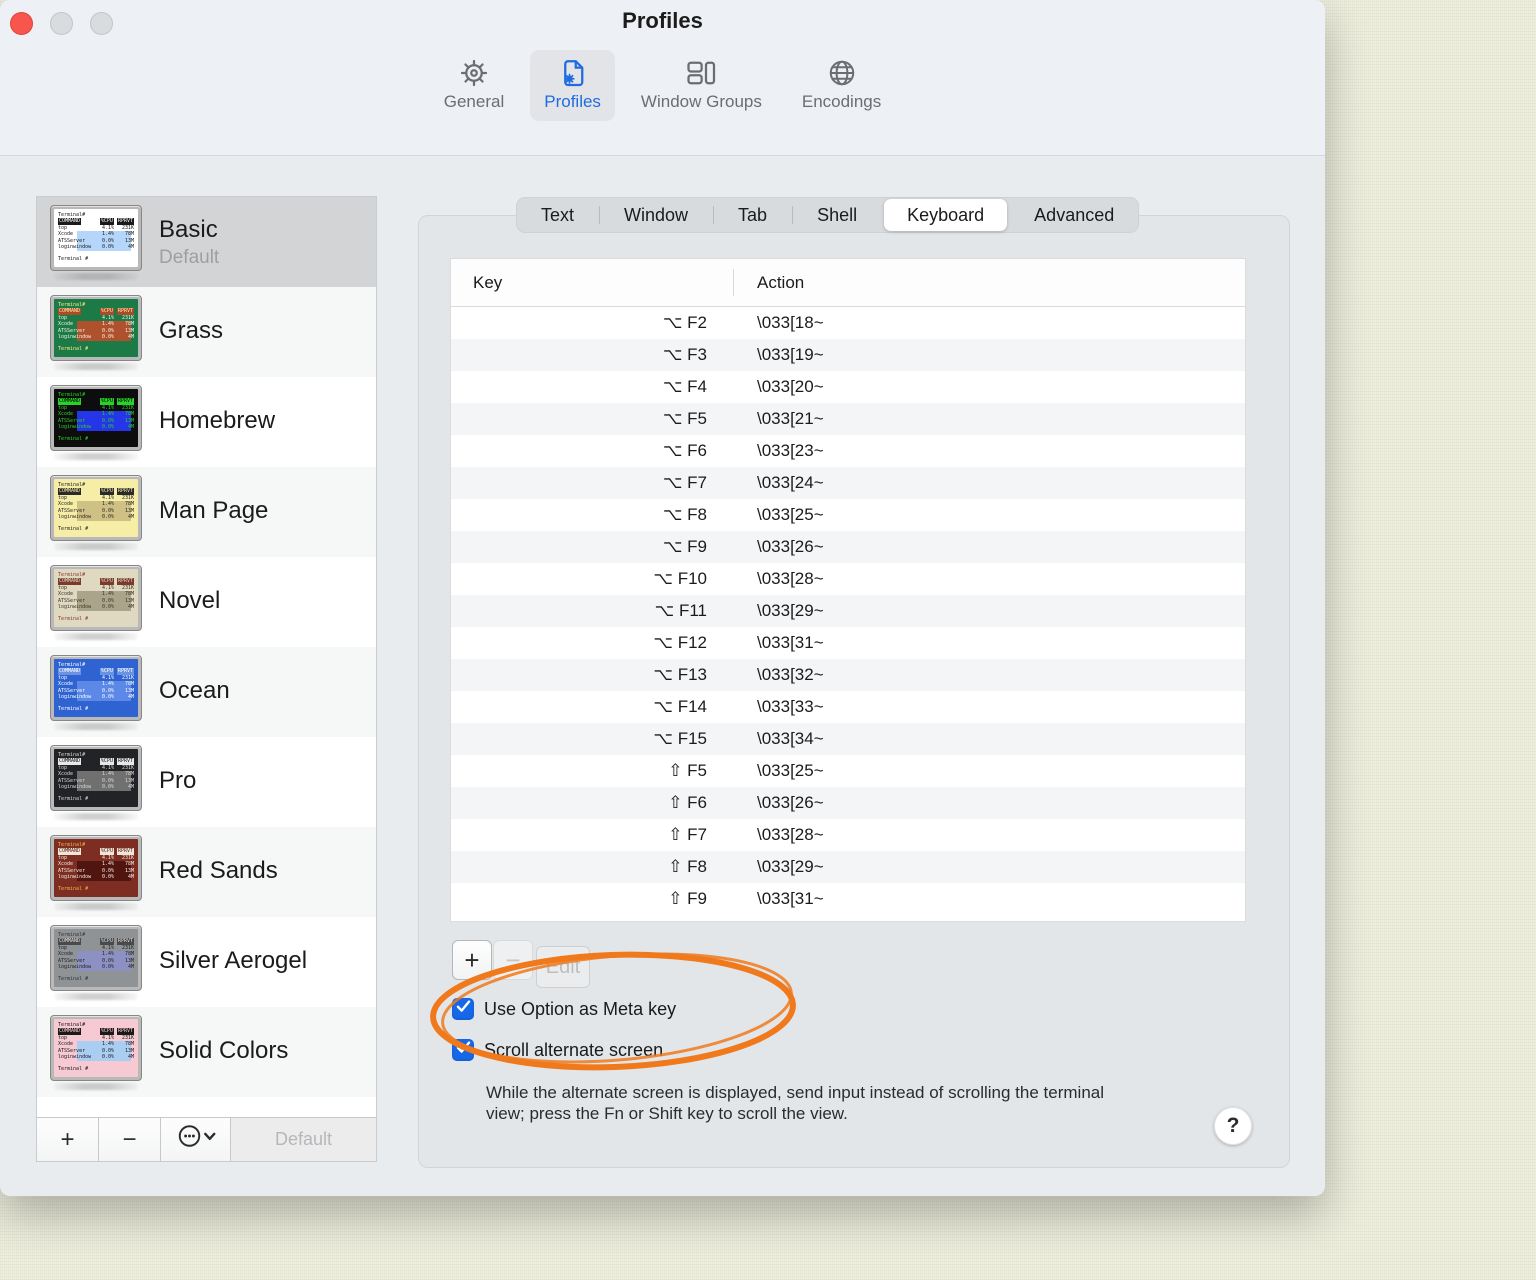 This screenshot has width=1536, height=1280. I want to click on tab: Shell, so click(837, 215).